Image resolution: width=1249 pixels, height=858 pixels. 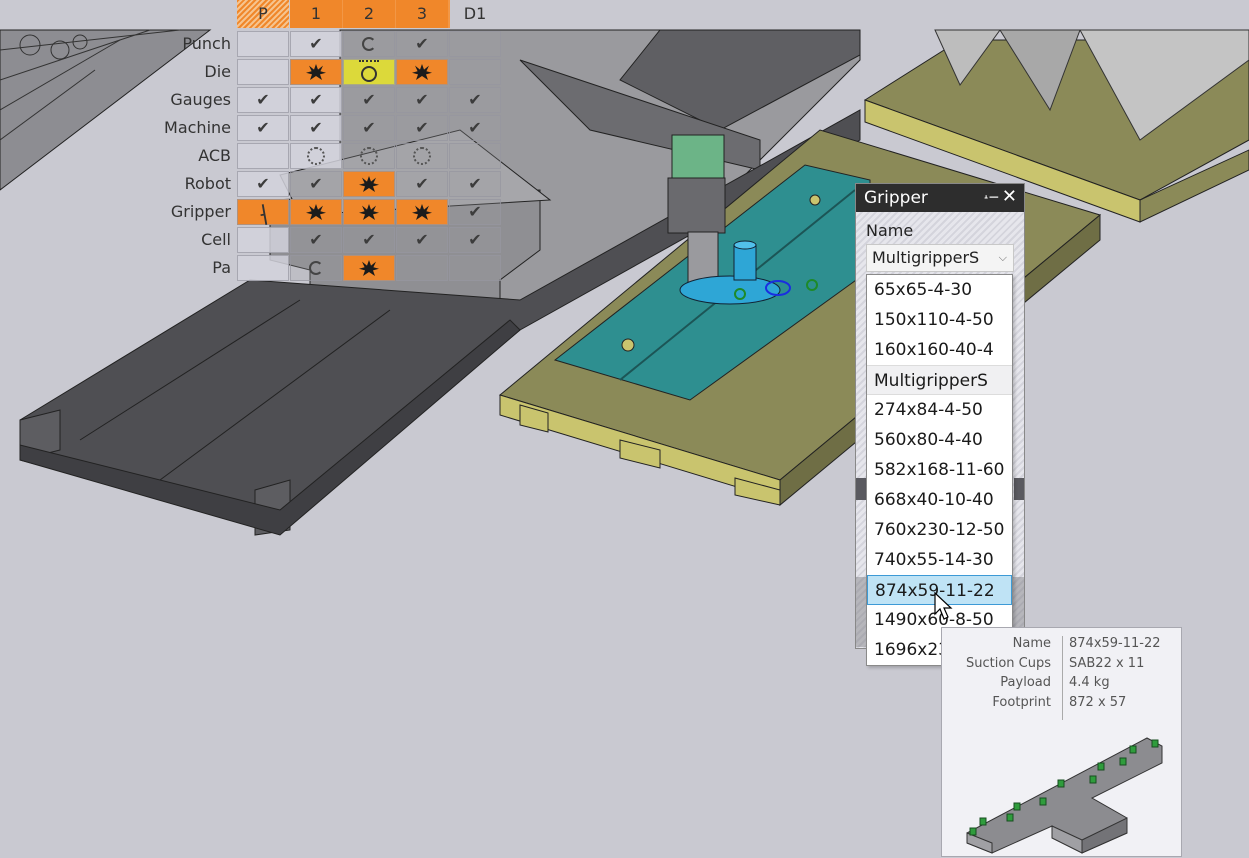 What do you see at coordinates (423, 14) in the screenshot?
I see `matrix-column-header: 3` at bounding box center [423, 14].